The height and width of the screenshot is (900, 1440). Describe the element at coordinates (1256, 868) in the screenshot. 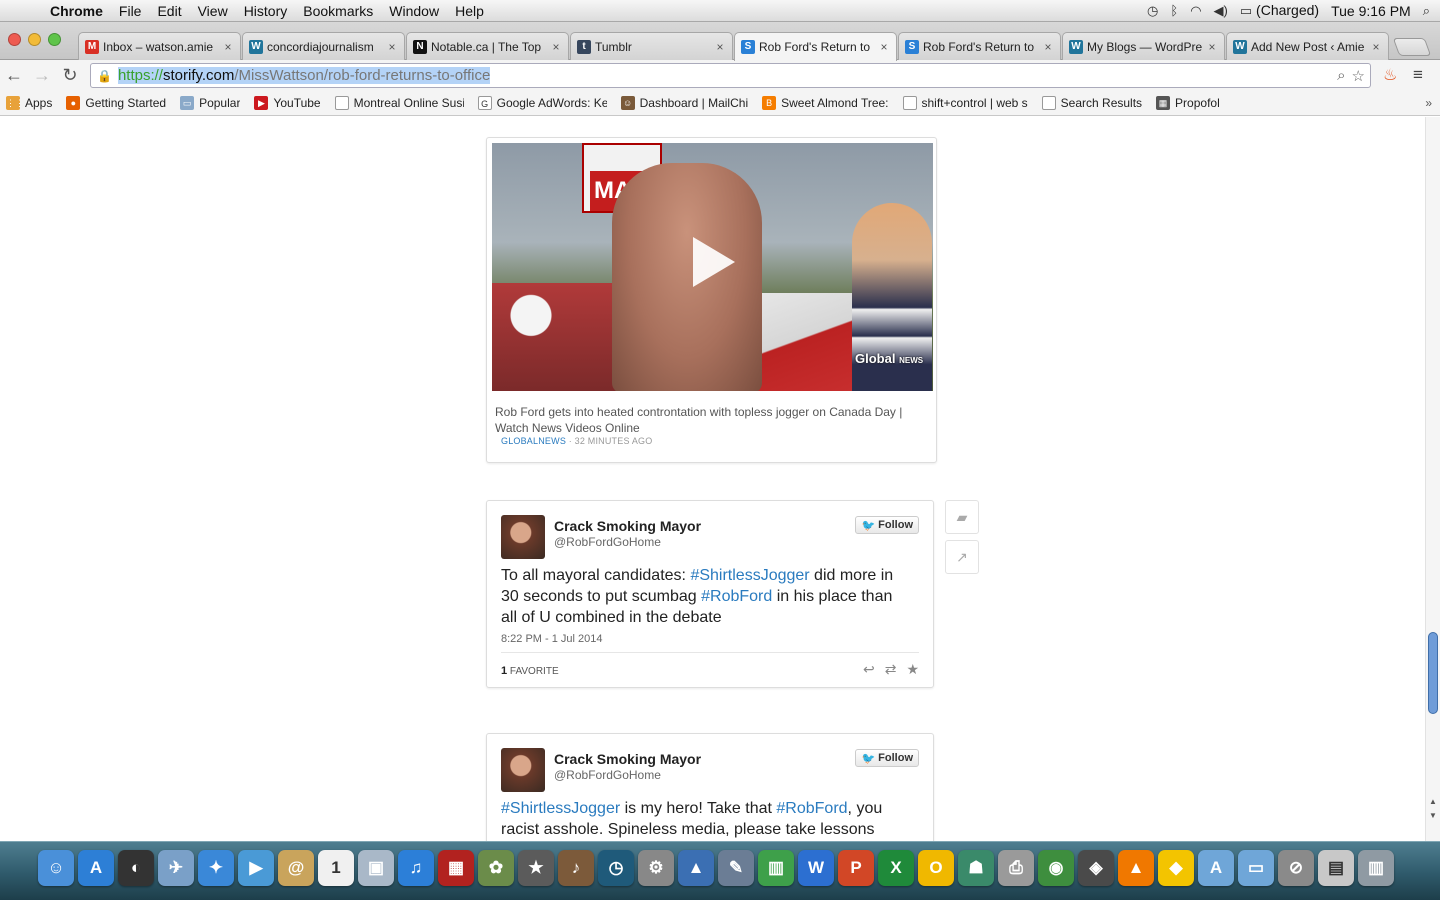

I see `documents-folder-icon: ▭` at that location.